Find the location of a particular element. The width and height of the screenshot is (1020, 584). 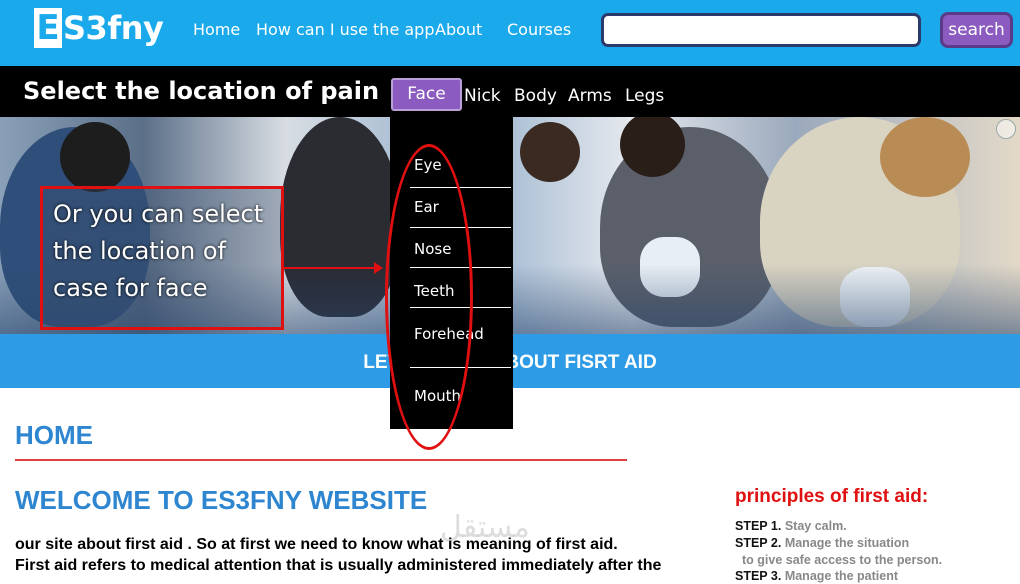

dropdown-item-forehead: Forehead is located at coordinates (449, 334).